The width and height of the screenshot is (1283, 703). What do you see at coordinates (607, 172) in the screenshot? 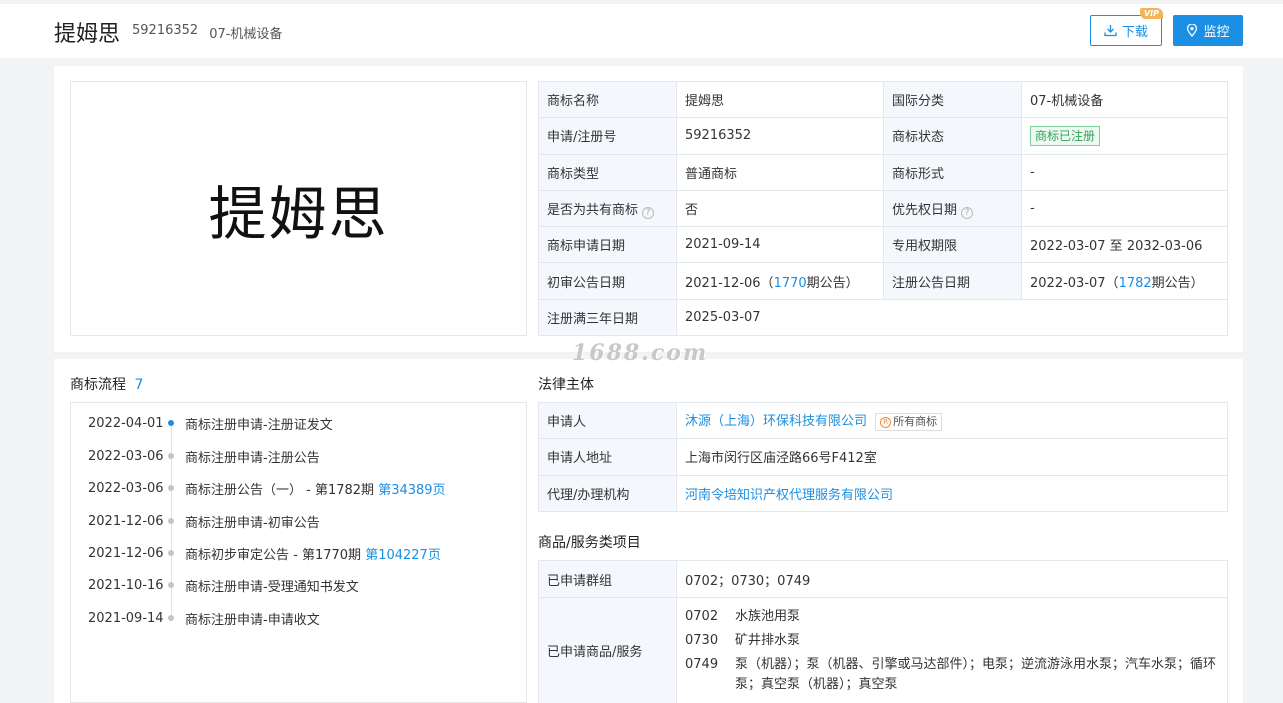
I see `info-key: 商标类型` at bounding box center [607, 172].